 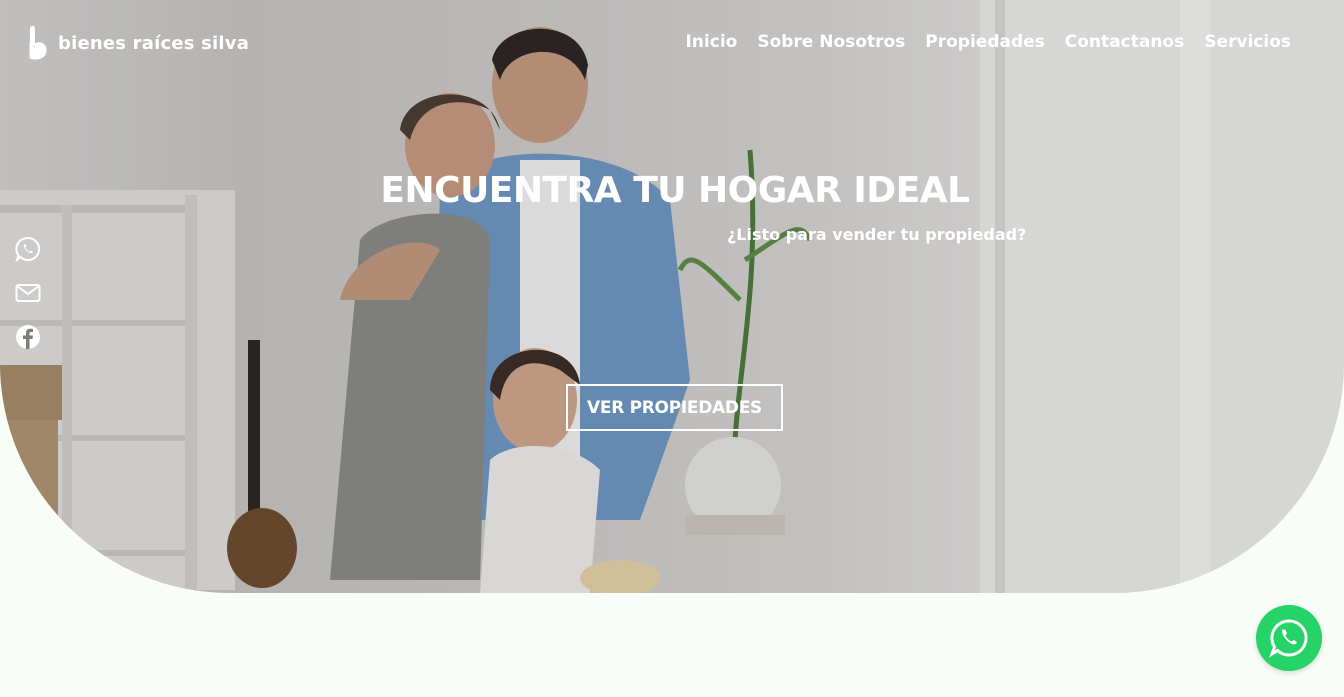 I want to click on hero-subtitle: ¿Listo para vender tu propiedad?, so click(x=877, y=234).